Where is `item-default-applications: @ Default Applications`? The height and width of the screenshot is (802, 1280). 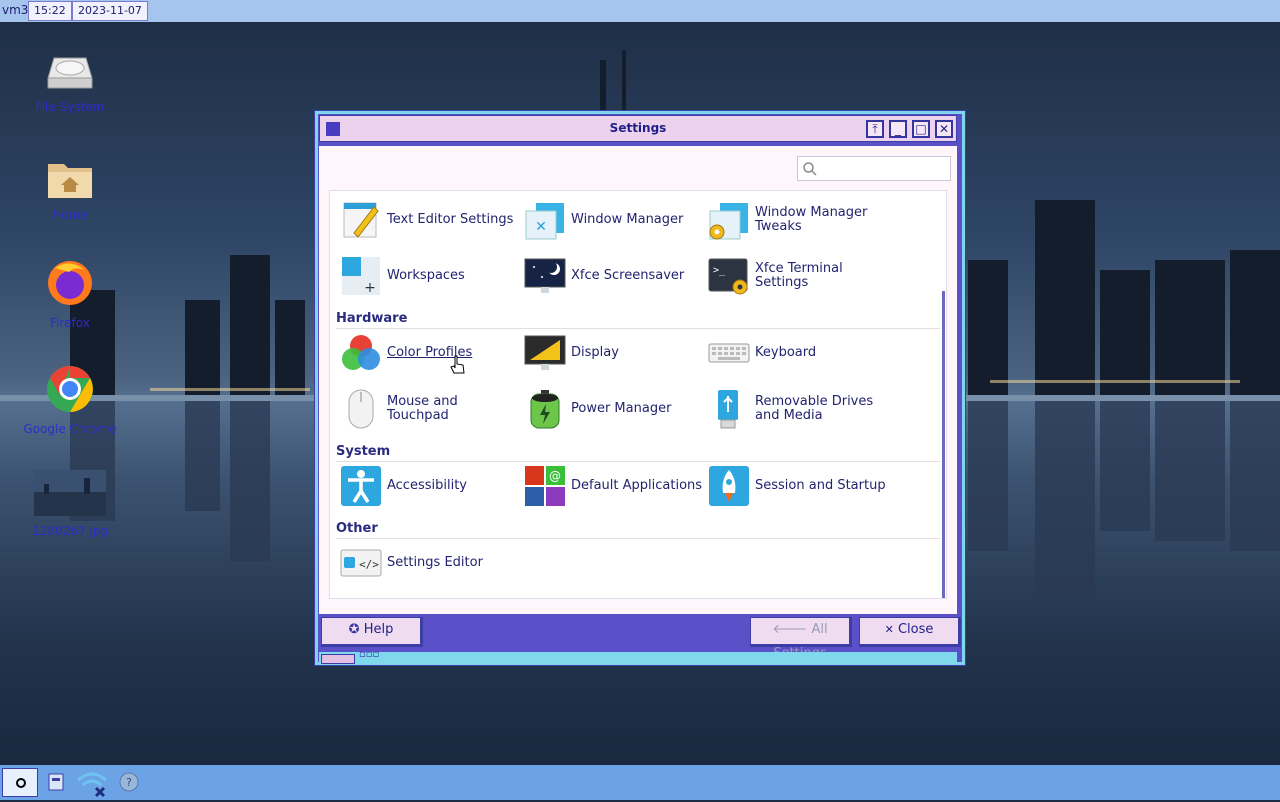
item-default-applications: @ Default Applications is located at coordinates (614, 486).